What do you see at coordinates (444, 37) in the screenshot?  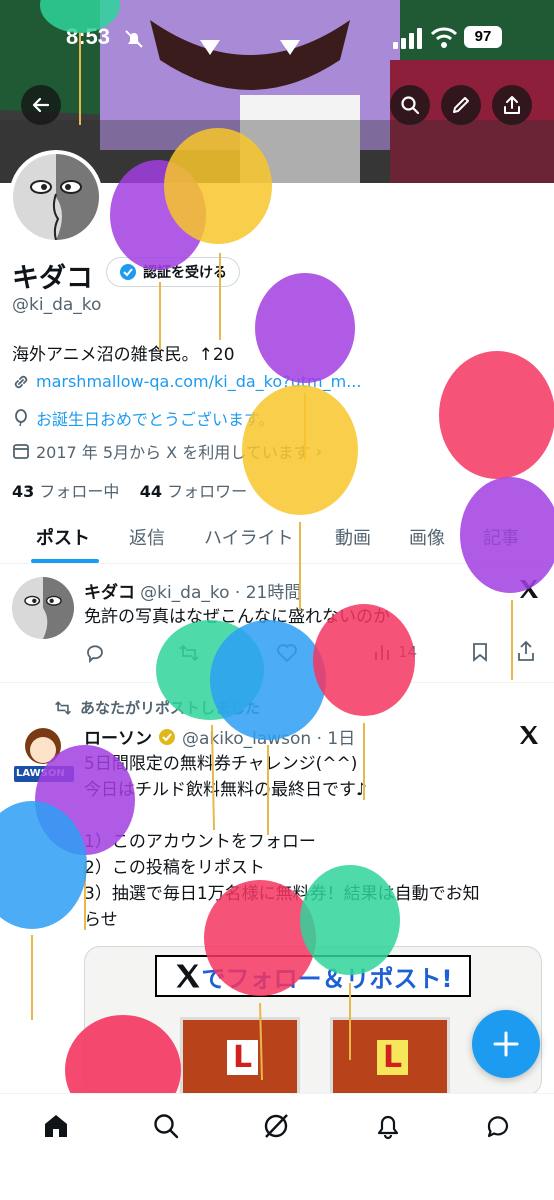 I see `wifi-icon` at bounding box center [444, 37].